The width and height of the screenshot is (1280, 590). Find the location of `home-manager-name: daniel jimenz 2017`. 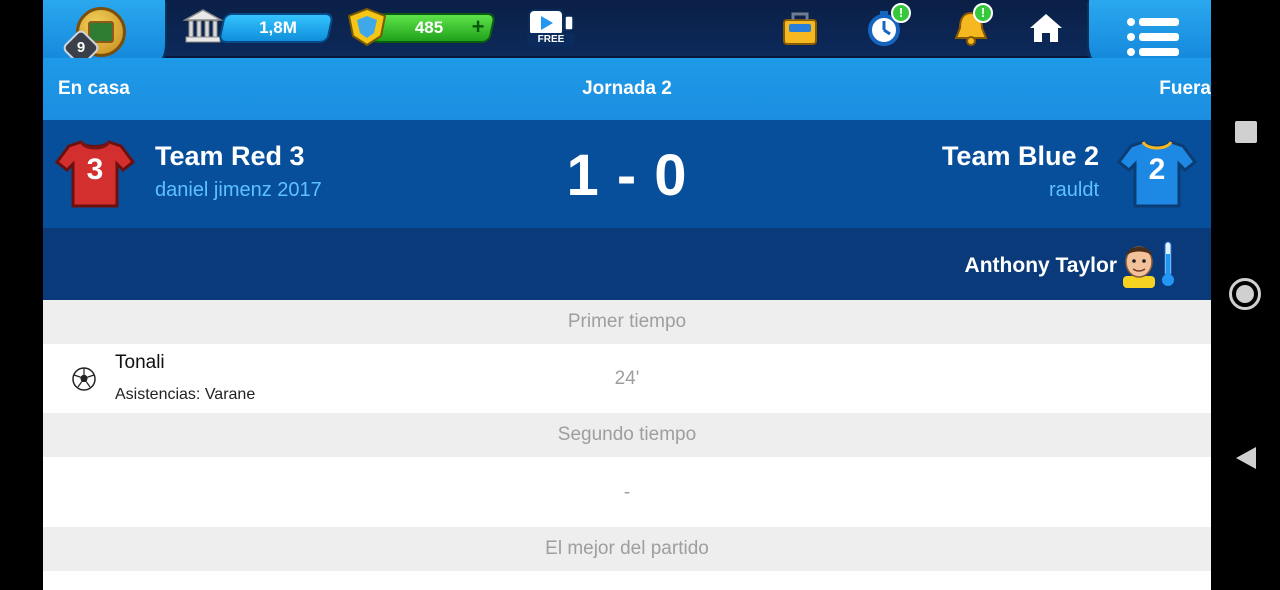

home-manager-name: daniel jimenz 2017 is located at coordinates (238, 190).